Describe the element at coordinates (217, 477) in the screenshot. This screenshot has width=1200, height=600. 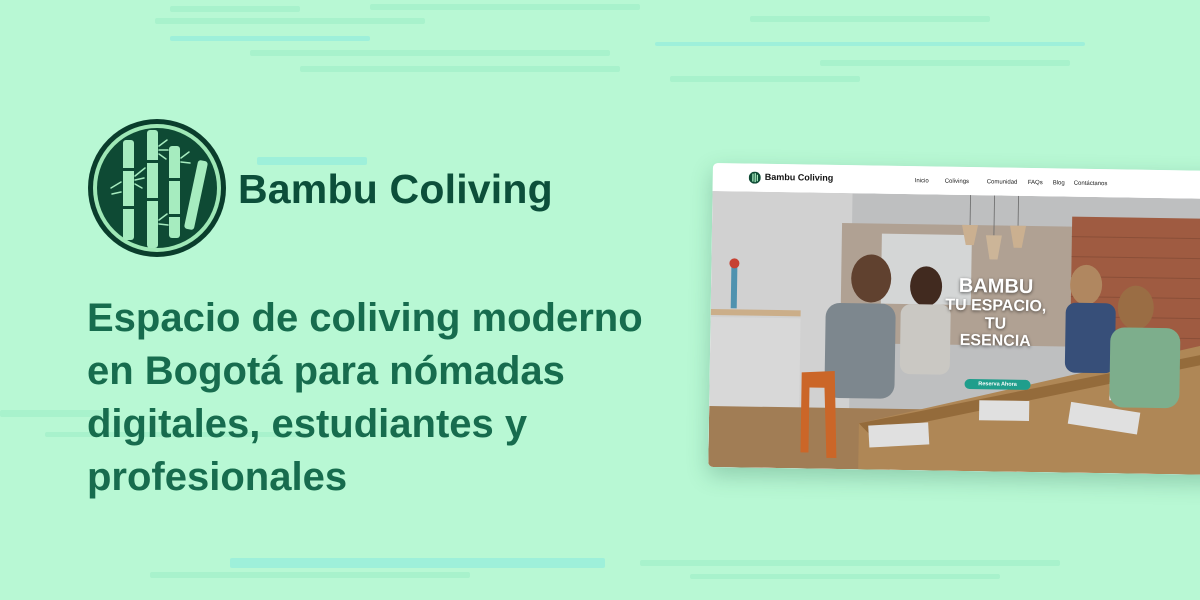
I see `headline-line: profesionales` at that location.